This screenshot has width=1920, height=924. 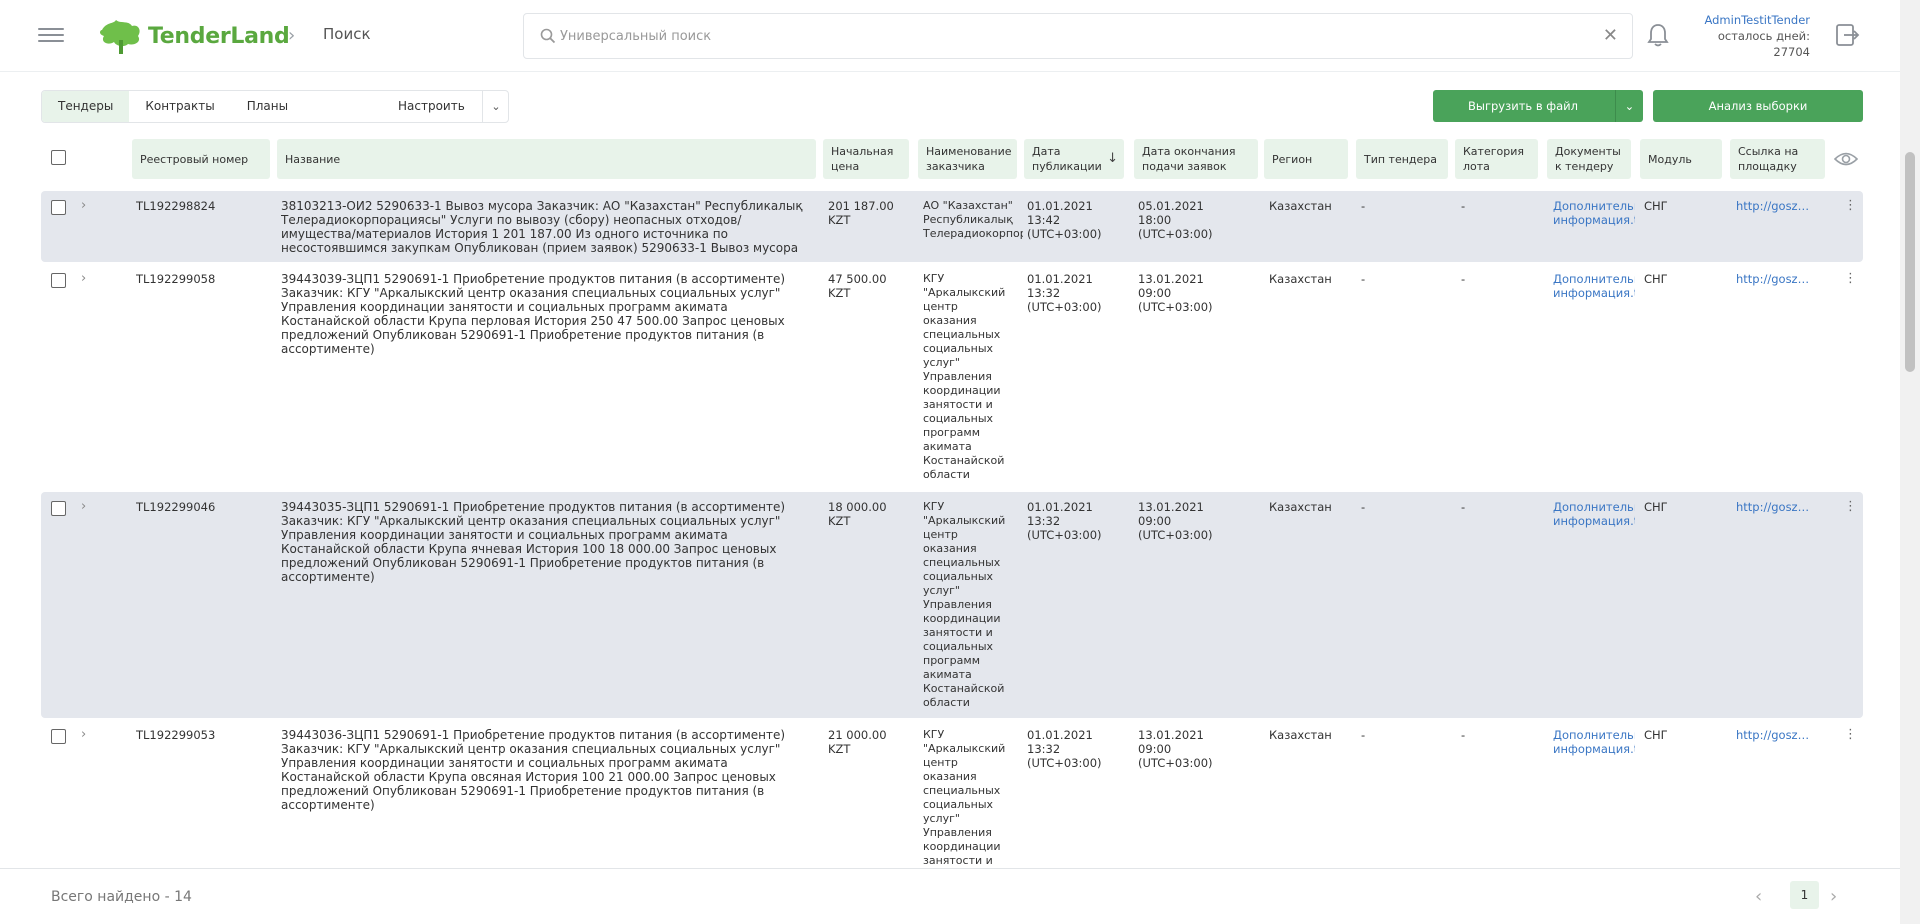 I want to click on col-header-pub-label: Дата публикации, so click(x=1067, y=159).